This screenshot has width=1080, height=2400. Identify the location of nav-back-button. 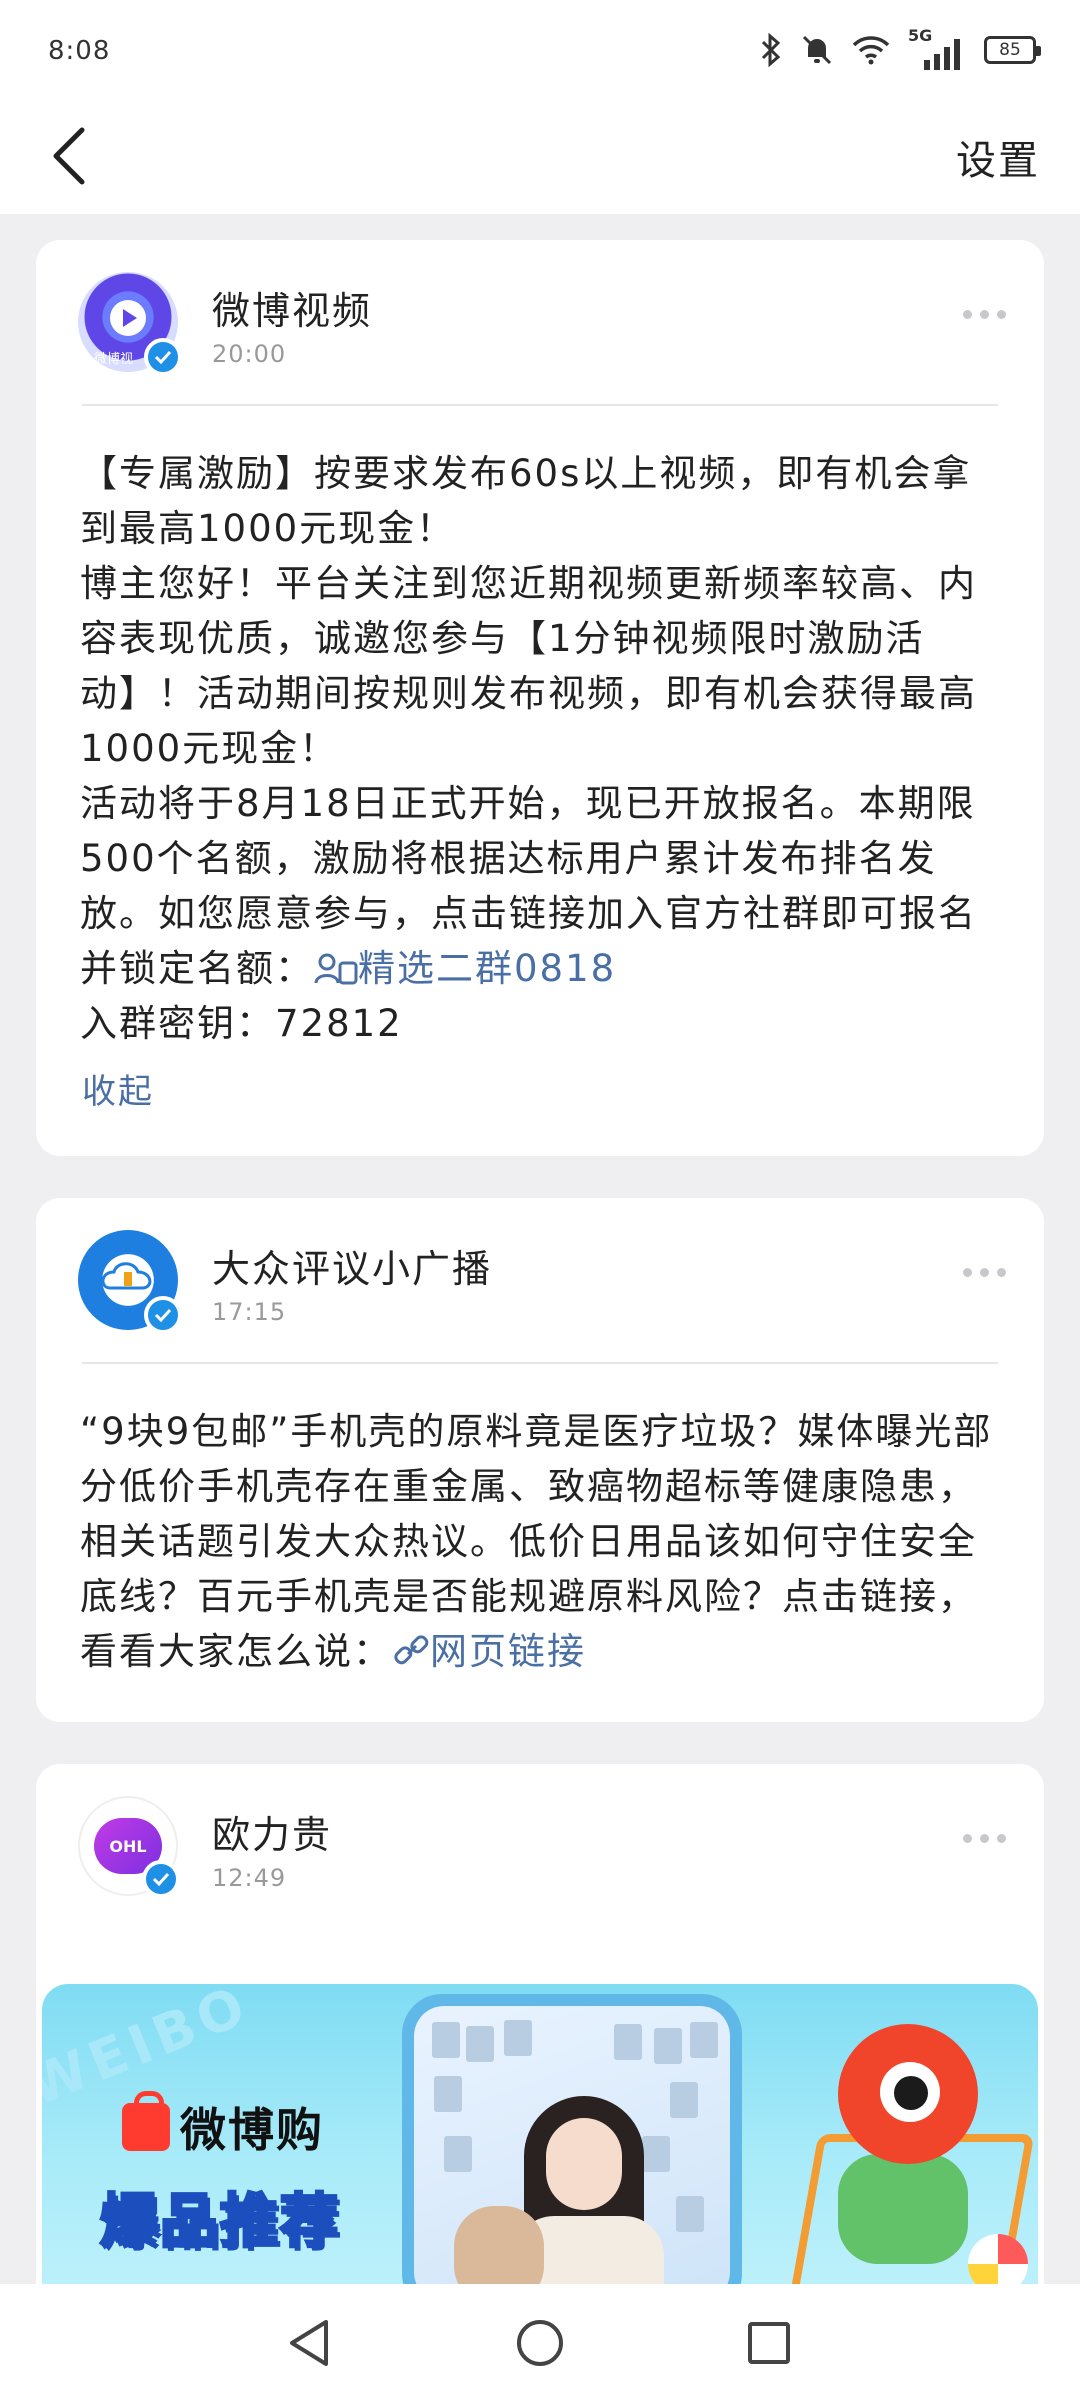
(309, 2343).